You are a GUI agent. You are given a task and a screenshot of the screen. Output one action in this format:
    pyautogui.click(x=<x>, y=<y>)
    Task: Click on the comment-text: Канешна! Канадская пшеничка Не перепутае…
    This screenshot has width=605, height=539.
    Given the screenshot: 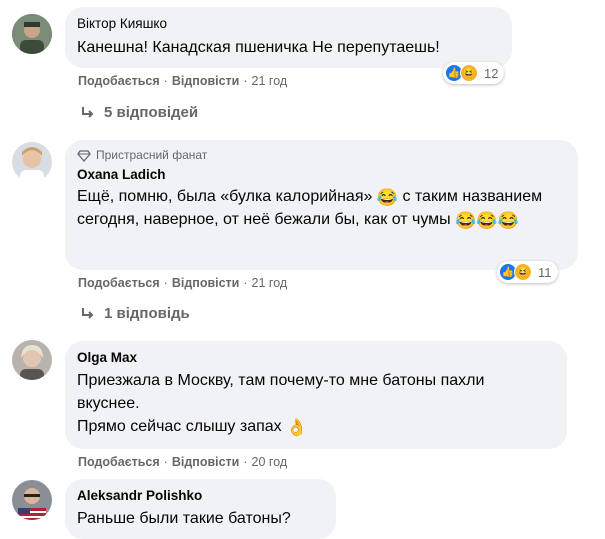 What is the action you would take?
    pyautogui.click(x=258, y=47)
    